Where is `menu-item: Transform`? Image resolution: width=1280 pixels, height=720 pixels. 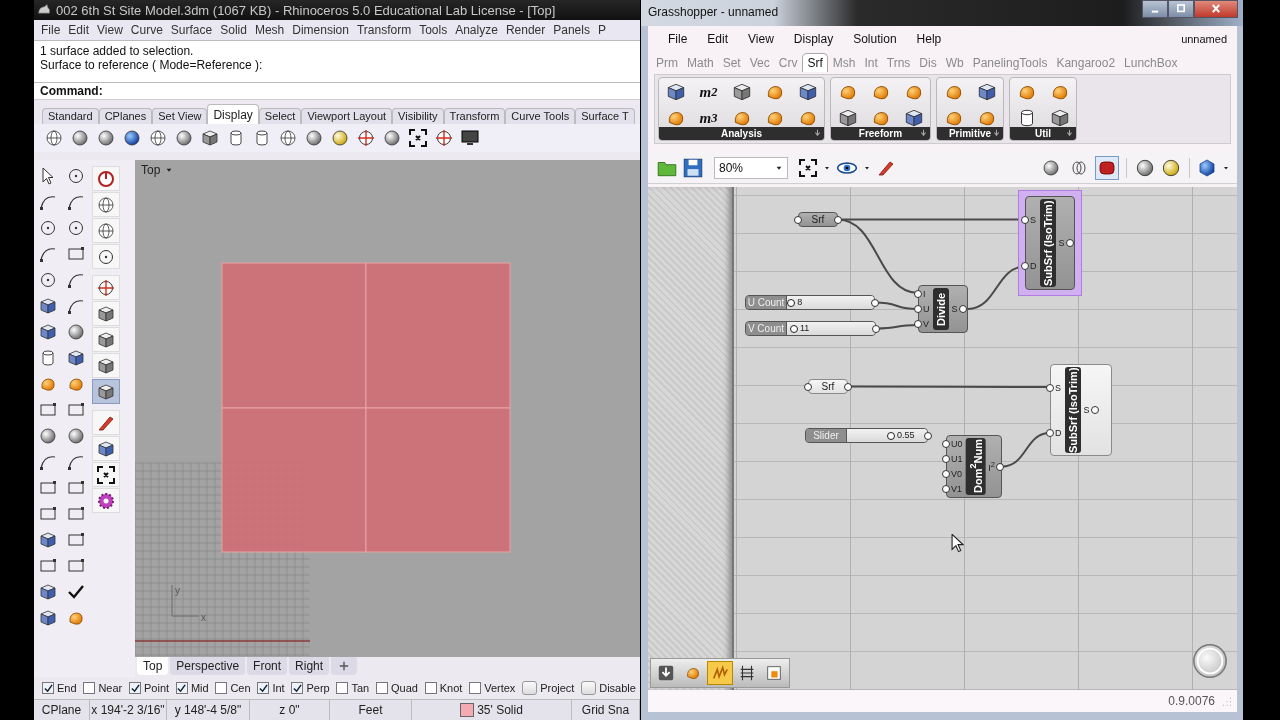
menu-item: Transform is located at coordinates (384, 30).